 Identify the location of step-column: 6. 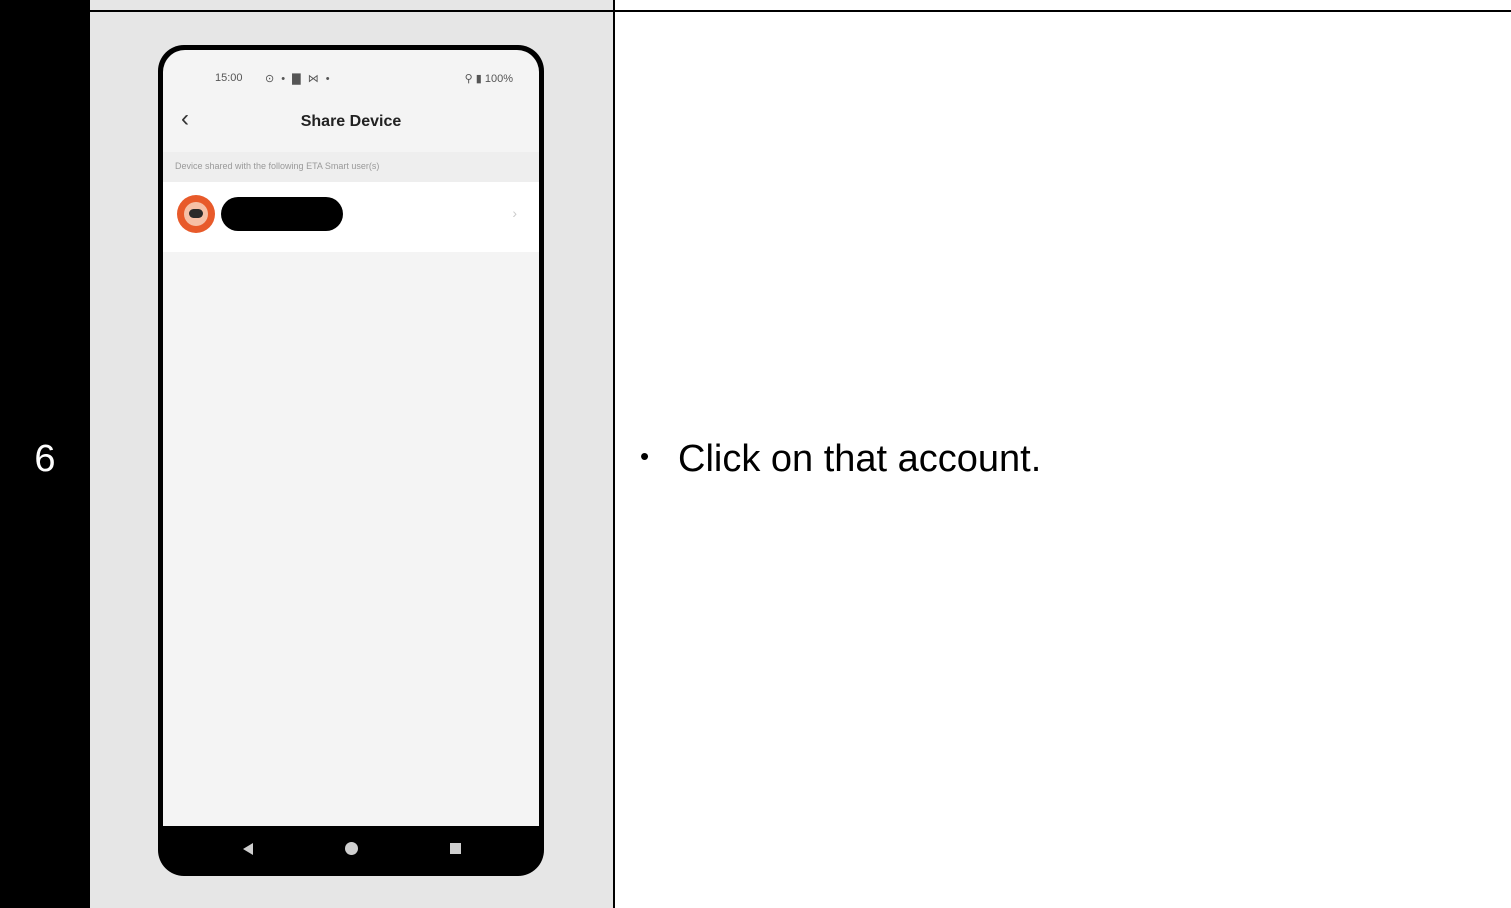
(45, 454).